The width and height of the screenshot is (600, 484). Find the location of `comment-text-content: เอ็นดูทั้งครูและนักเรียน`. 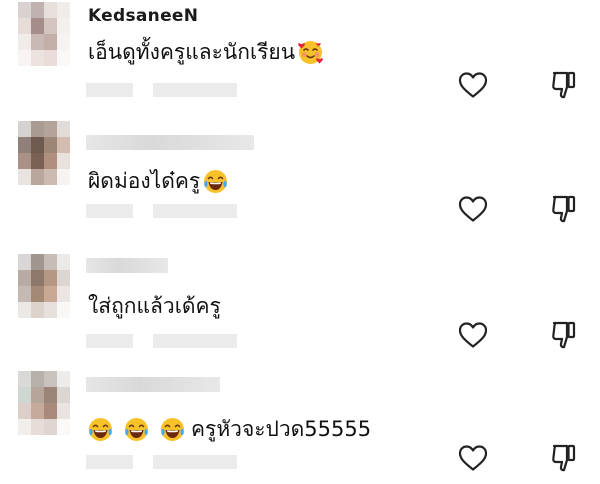

comment-text-content: เอ็นดูทั้งครูและนักเรียน is located at coordinates (192, 52).